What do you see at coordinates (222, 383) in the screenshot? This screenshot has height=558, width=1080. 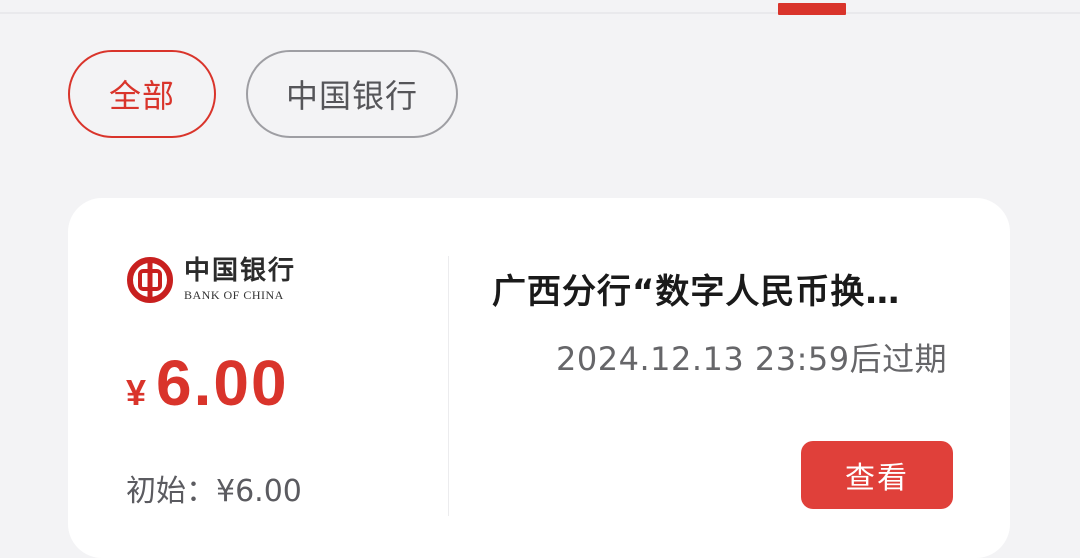 I see `amount-value: 6.00` at bounding box center [222, 383].